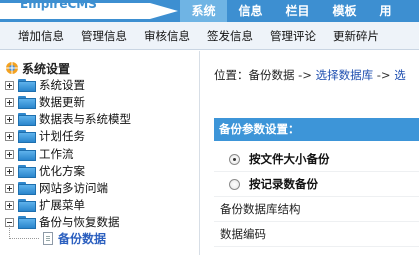 Image resolution: width=419 pixels, height=255 pixels. What do you see at coordinates (82, 238) in the screenshot?
I see `tree-child-label: 备份数据` at bounding box center [82, 238].